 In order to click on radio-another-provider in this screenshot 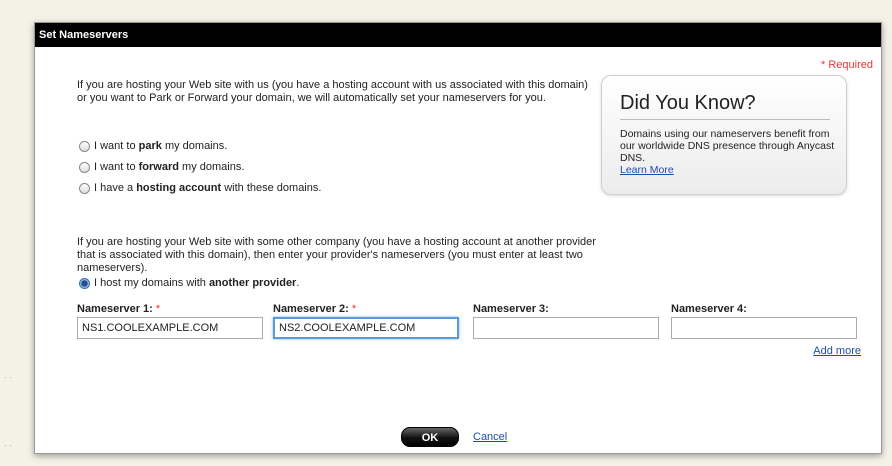, I will do `click(84, 283)`.